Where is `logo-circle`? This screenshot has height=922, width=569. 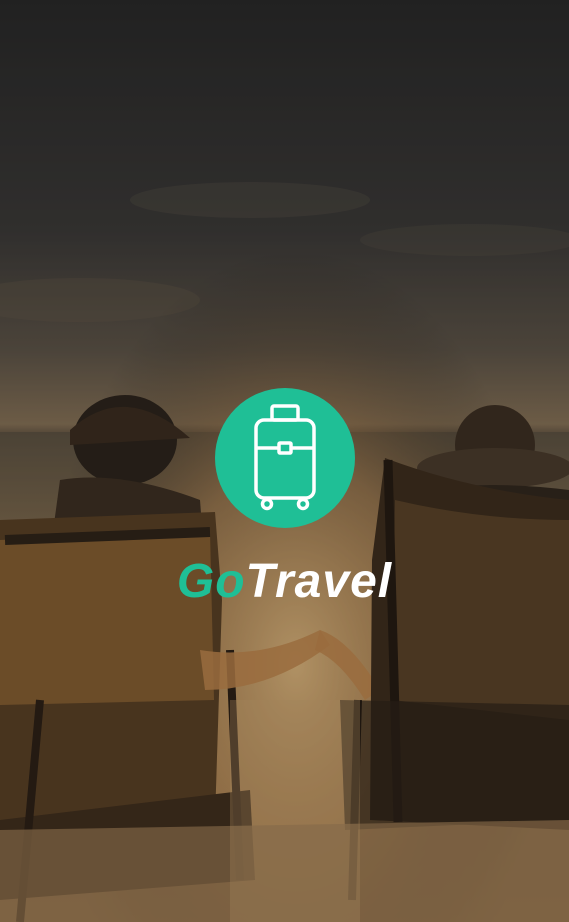 logo-circle is located at coordinates (284, 458).